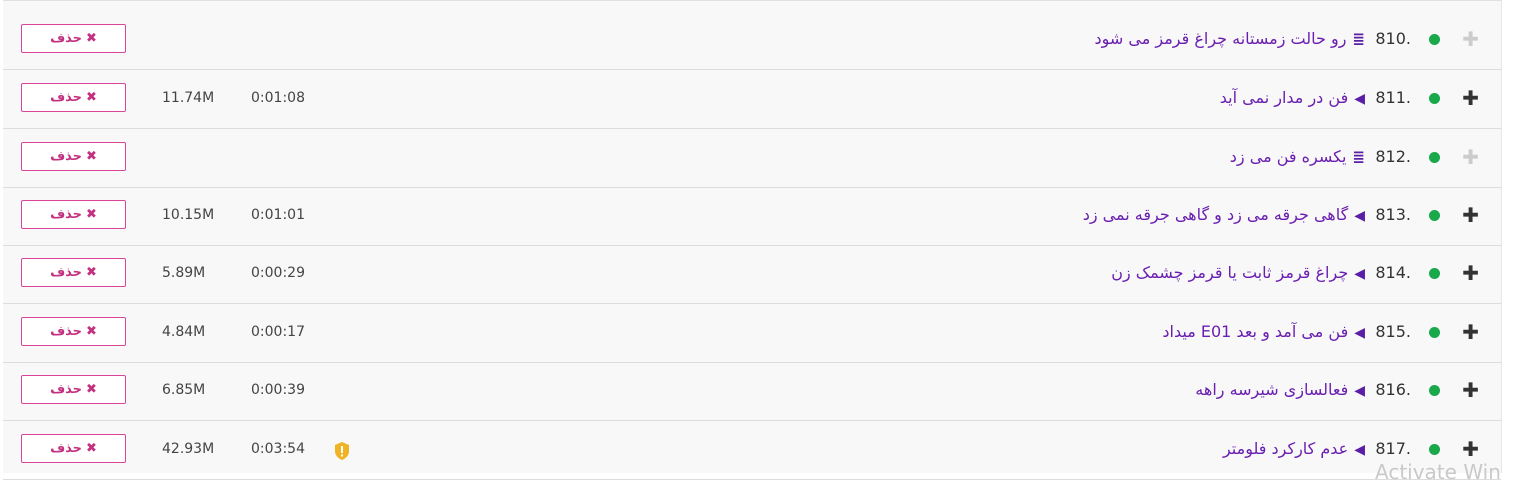  I want to click on duration: 0:00:17, so click(278, 332).